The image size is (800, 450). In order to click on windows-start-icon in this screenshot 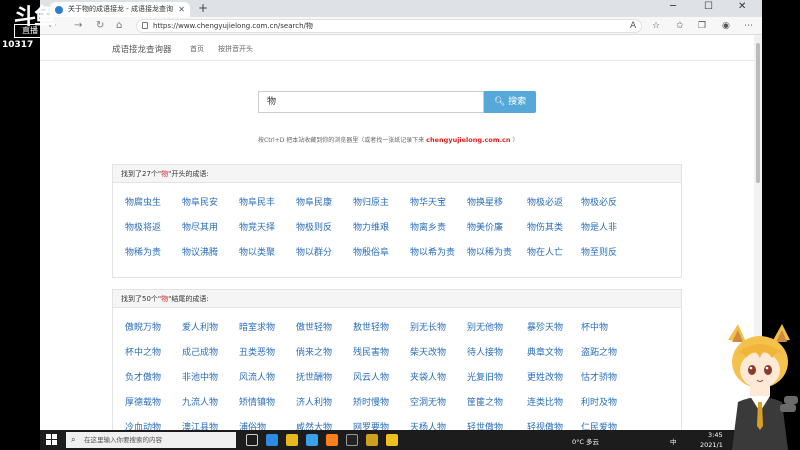, I will do `click(52, 440)`.